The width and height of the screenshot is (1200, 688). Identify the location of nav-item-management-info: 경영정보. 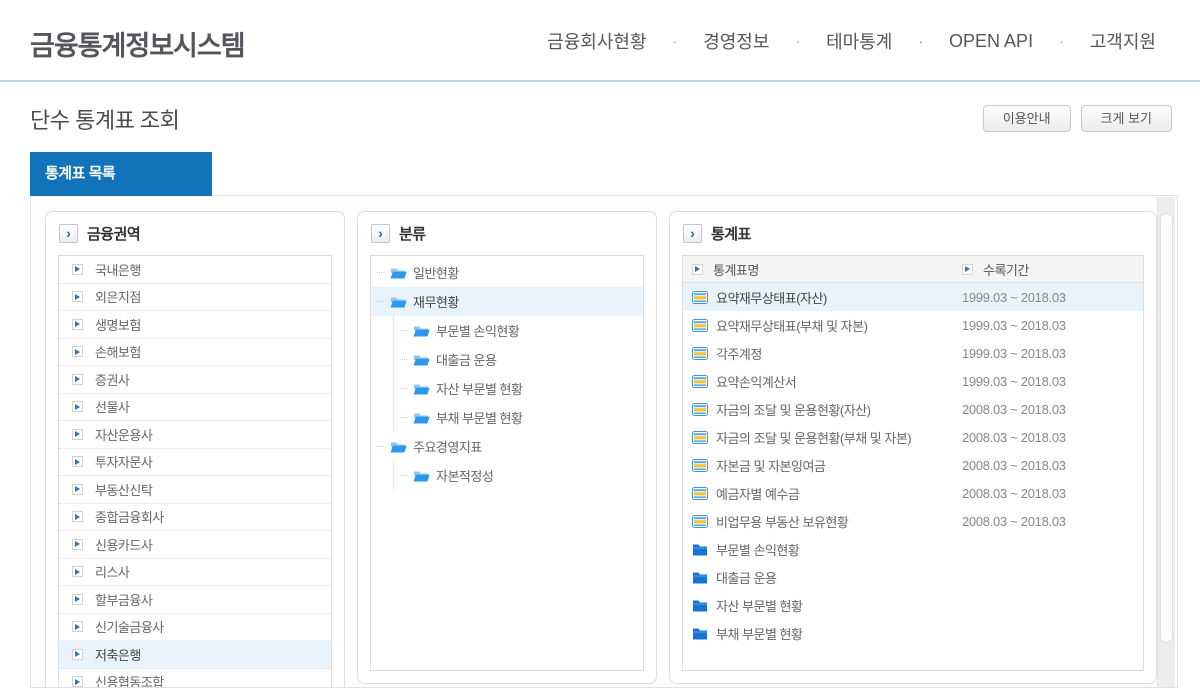
(736, 41).